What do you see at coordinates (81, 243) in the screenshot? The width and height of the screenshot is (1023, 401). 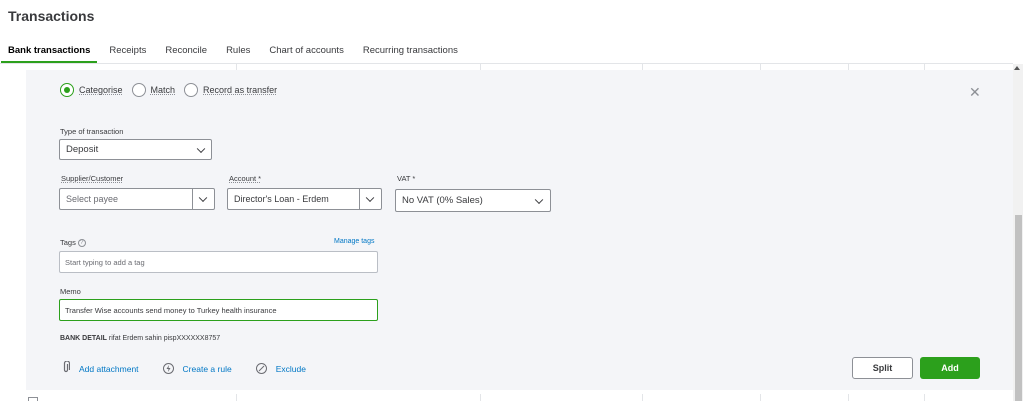 I see `help-icon: ?` at bounding box center [81, 243].